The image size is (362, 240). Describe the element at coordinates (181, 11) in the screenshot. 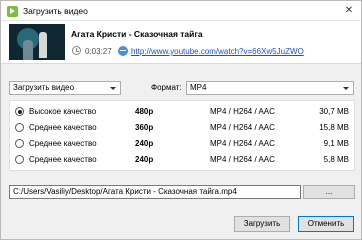

I see `title-bar: Загрузить видео ✕` at that location.